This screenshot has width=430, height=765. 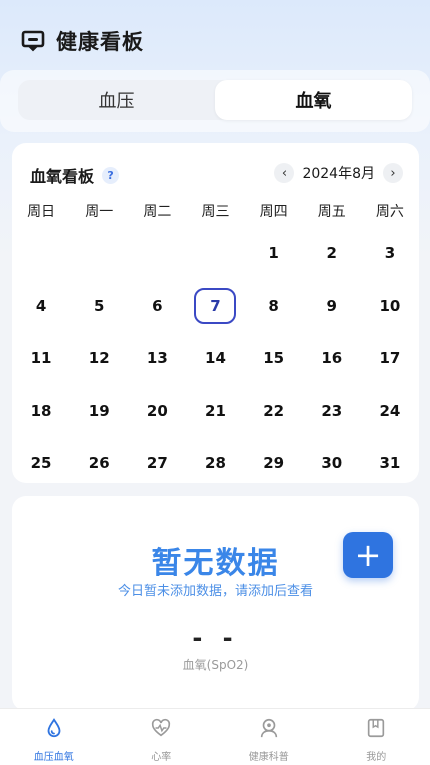 What do you see at coordinates (215, 638) in the screenshot?
I see `spo2-value: - -` at bounding box center [215, 638].